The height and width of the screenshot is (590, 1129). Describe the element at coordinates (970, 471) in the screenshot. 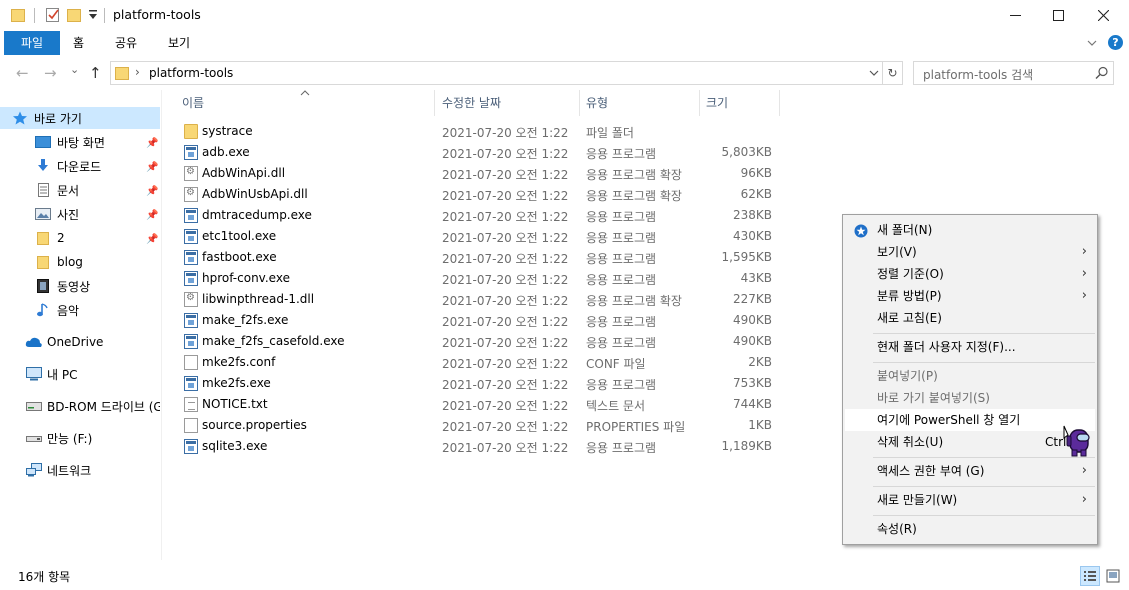

I see `menu-item-give-access: 액세스 권한 부여 (G) ›` at that location.